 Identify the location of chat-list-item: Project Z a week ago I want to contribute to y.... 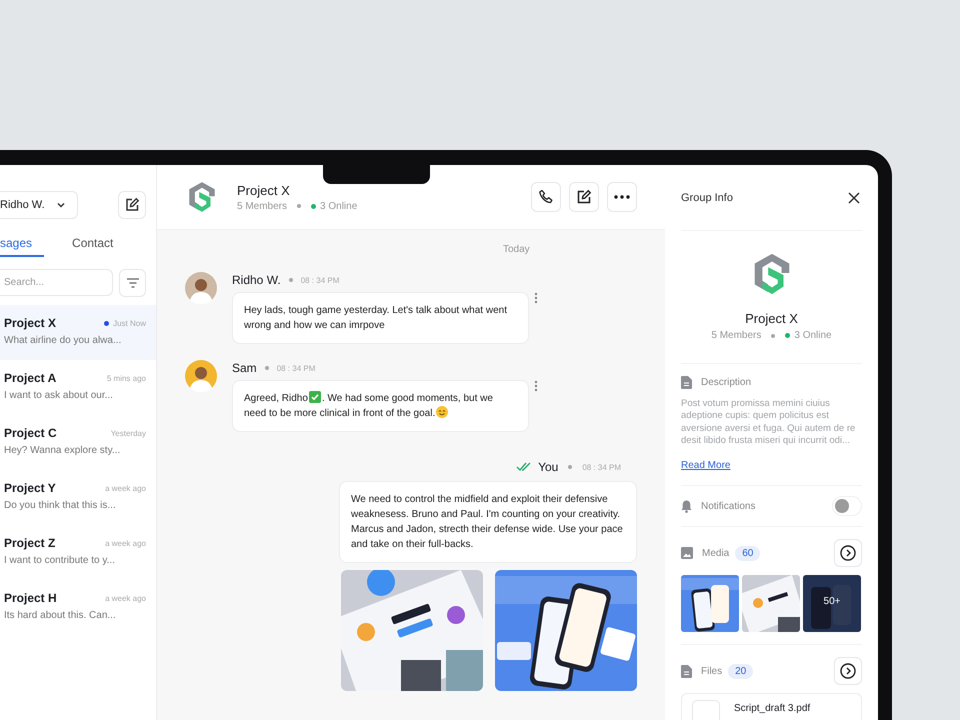
(78, 552).